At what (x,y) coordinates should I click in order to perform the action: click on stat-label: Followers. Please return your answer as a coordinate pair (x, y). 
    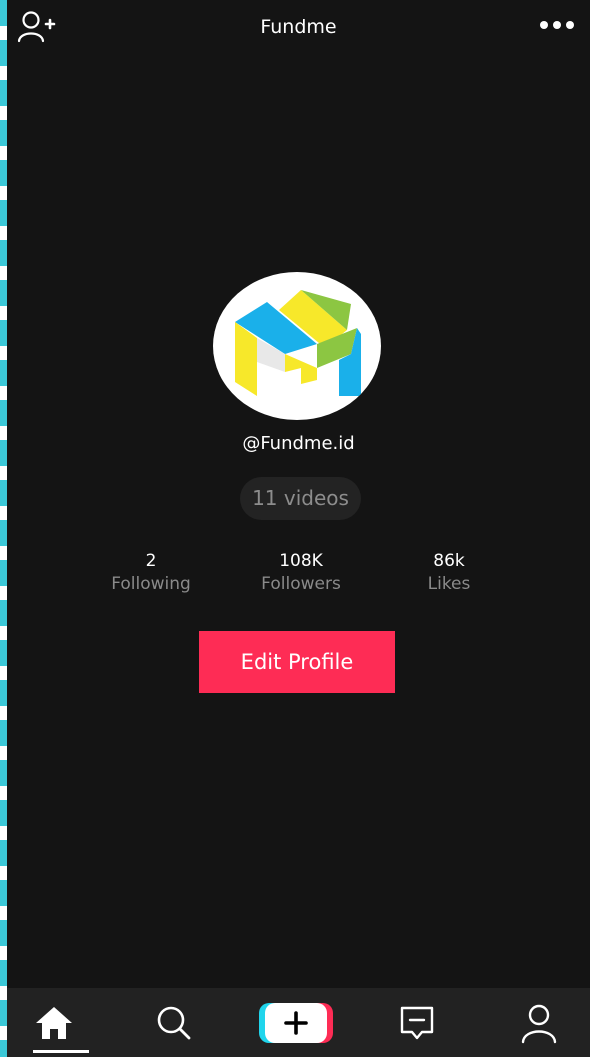
    Looking at the image, I should click on (301, 584).